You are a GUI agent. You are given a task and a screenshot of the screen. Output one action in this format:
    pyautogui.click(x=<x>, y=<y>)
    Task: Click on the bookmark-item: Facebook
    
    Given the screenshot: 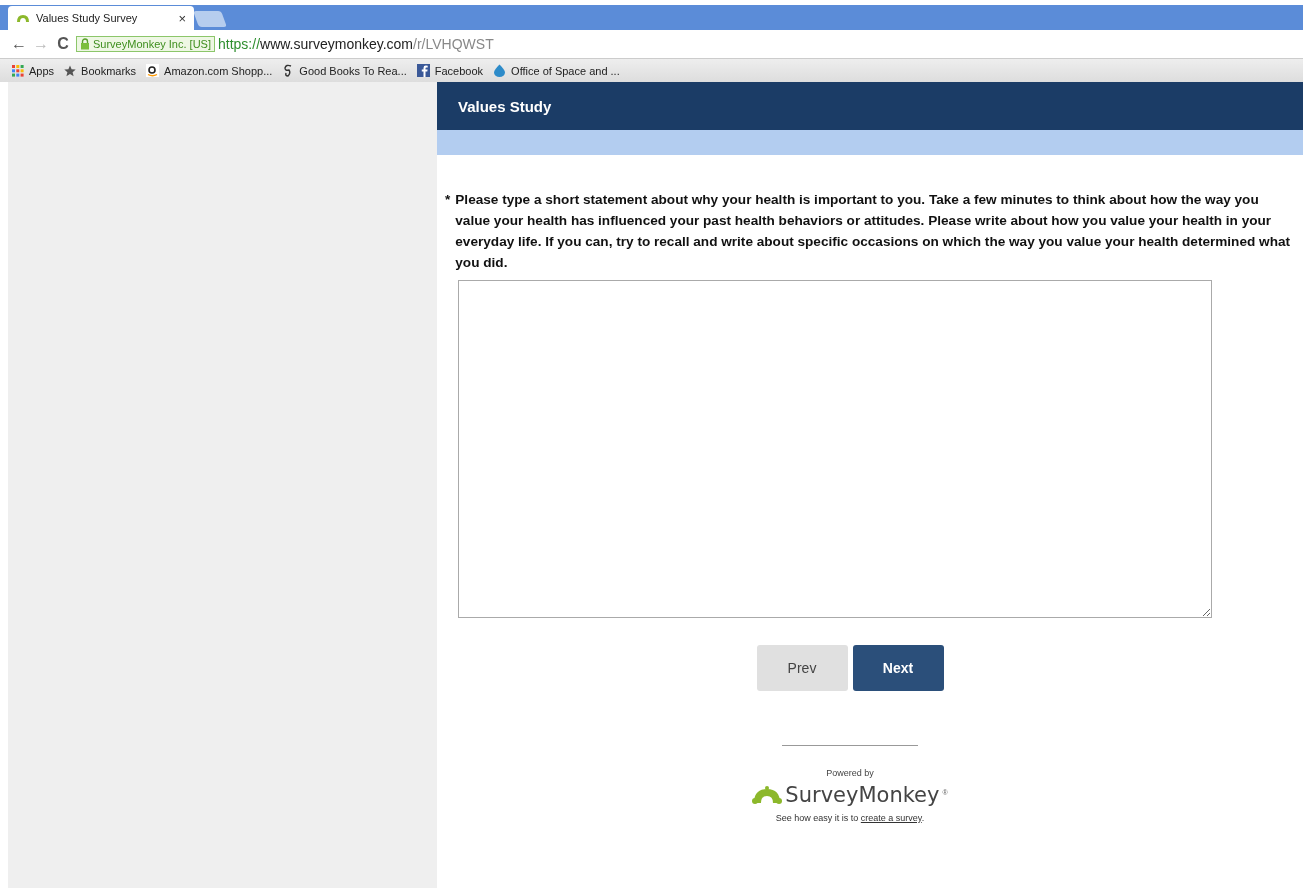 What is the action you would take?
    pyautogui.click(x=450, y=70)
    